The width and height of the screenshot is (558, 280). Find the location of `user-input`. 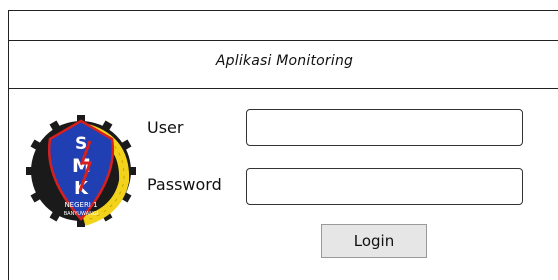

user-input is located at coordinates (384, 127).